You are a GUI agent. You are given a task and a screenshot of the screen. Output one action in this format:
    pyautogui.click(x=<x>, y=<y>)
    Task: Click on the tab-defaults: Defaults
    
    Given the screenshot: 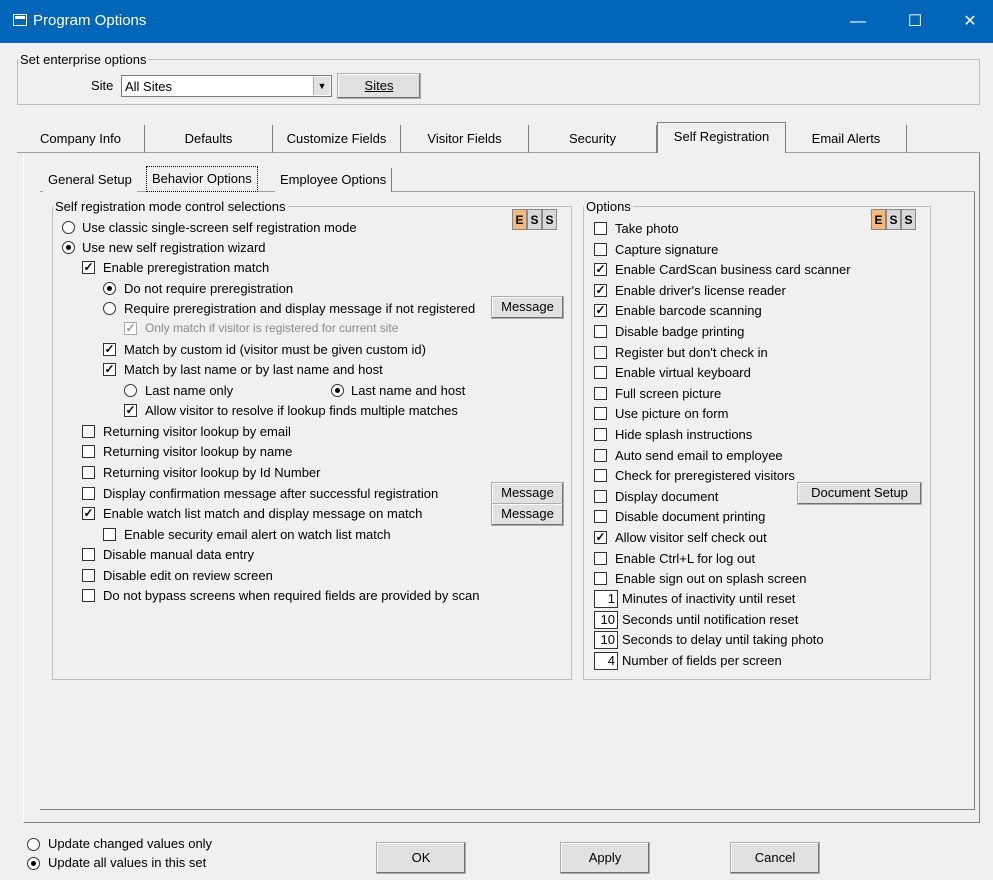 What is the action you would take?
    pyautogui.click(x=209, y=139)
    